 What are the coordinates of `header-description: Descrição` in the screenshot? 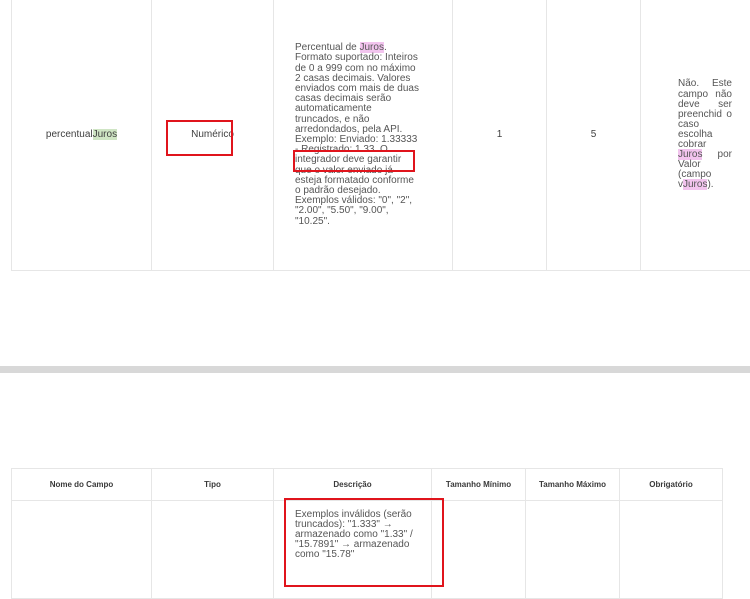 It's located at (353, 485).